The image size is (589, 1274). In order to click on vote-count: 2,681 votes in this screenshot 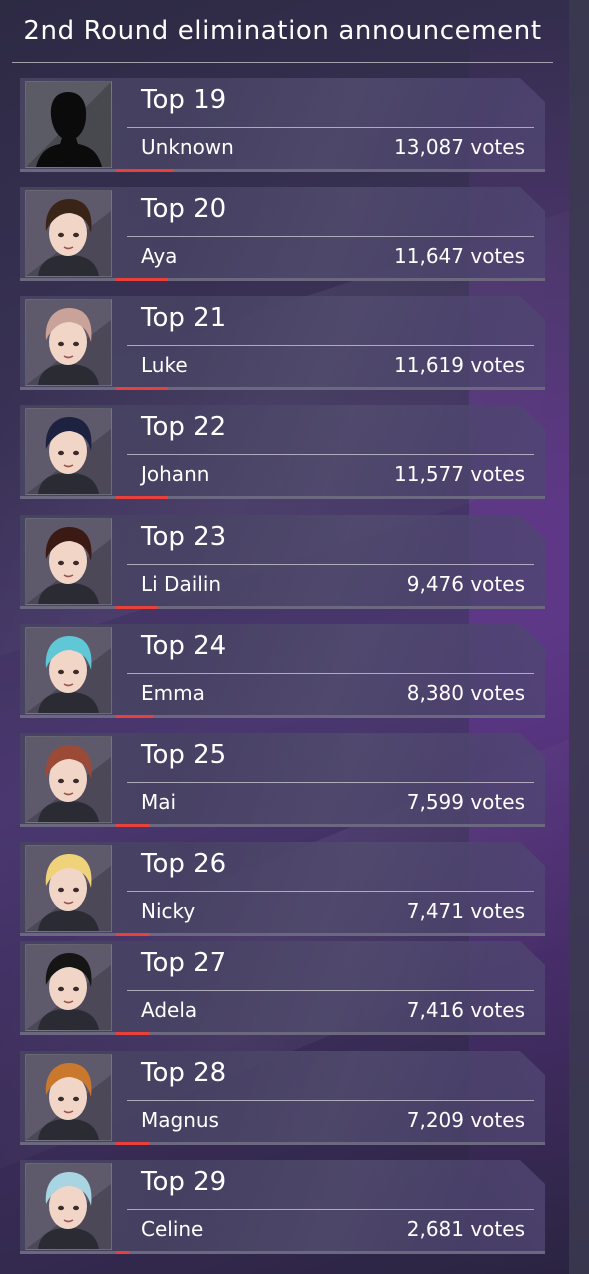, I will do `click(465, 1229)`.